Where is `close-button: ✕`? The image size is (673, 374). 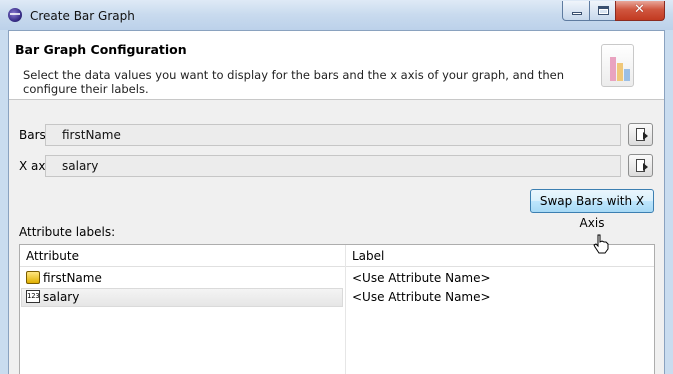 close-button: ✕ is located at coordinates (640, 11).